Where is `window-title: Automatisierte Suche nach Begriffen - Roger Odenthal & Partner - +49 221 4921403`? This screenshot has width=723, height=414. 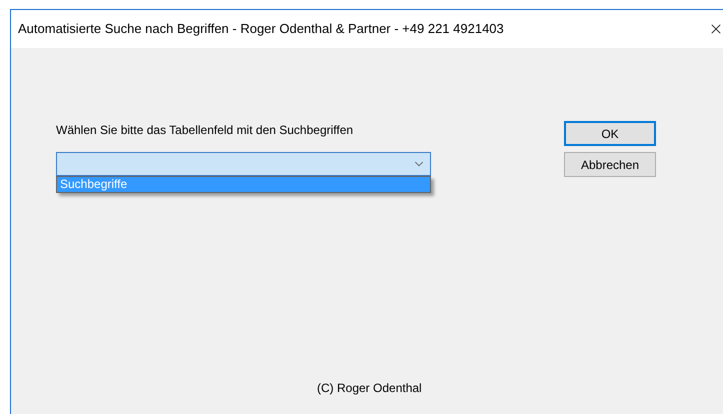
window-title: Automatisierte Suche nach Begriffen - Roger Odenthal & Partner - +49 221 4921403 is located at coordinates (261, 29).